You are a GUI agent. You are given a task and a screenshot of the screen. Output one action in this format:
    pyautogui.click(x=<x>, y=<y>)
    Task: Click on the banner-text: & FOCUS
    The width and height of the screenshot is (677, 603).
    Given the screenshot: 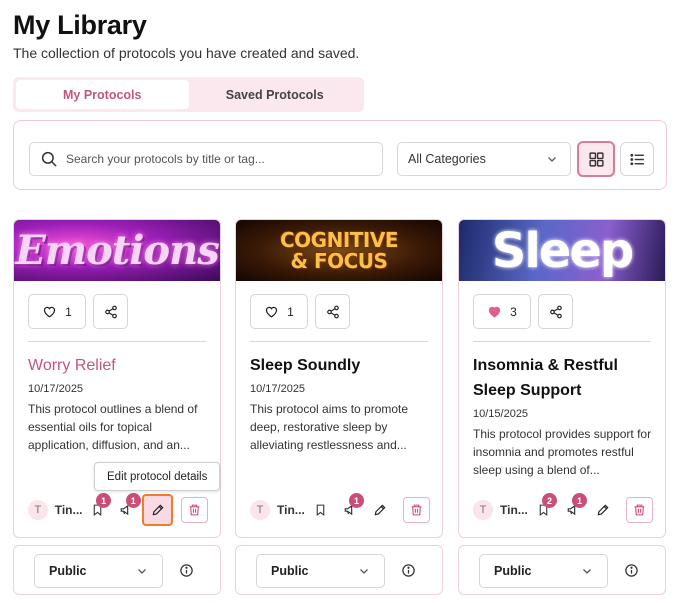 What is the action you would take?
    pyautogui.click(x=339, y=260)
    